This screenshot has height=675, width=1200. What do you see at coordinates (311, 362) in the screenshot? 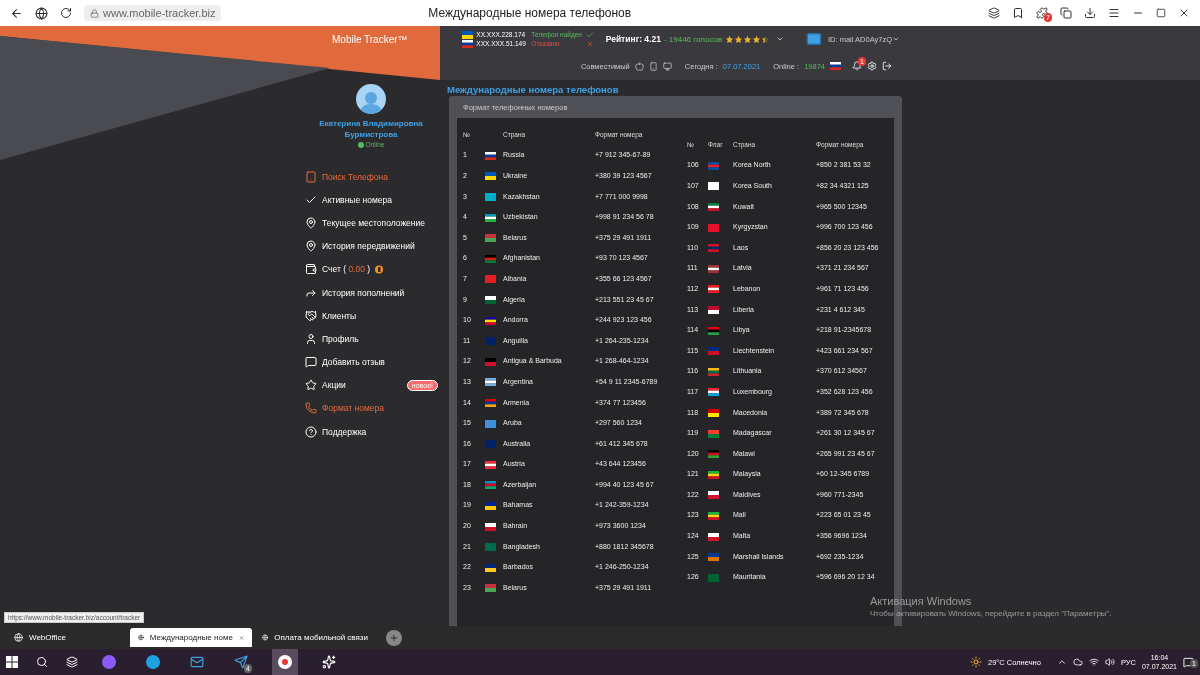
I see `chat-icon` at bounding box center [311, 362].